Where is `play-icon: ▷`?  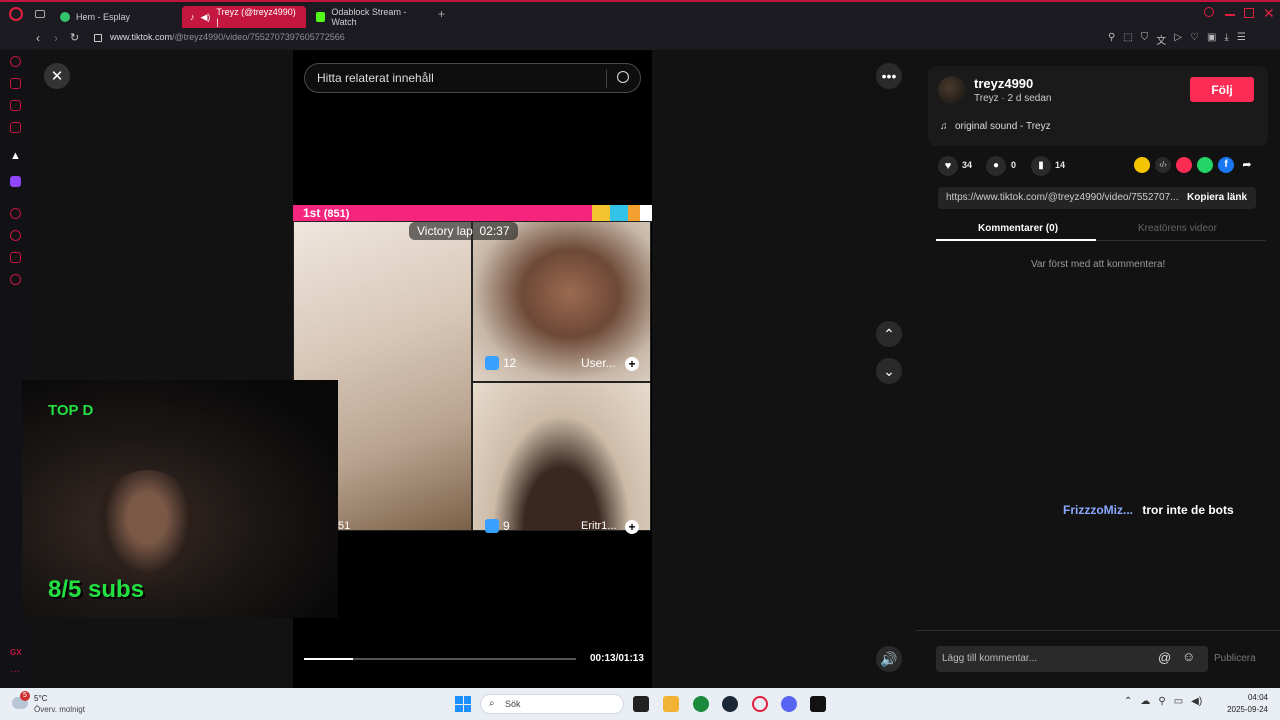 play-icon: ▷ is located at coordinates (1178, 39).